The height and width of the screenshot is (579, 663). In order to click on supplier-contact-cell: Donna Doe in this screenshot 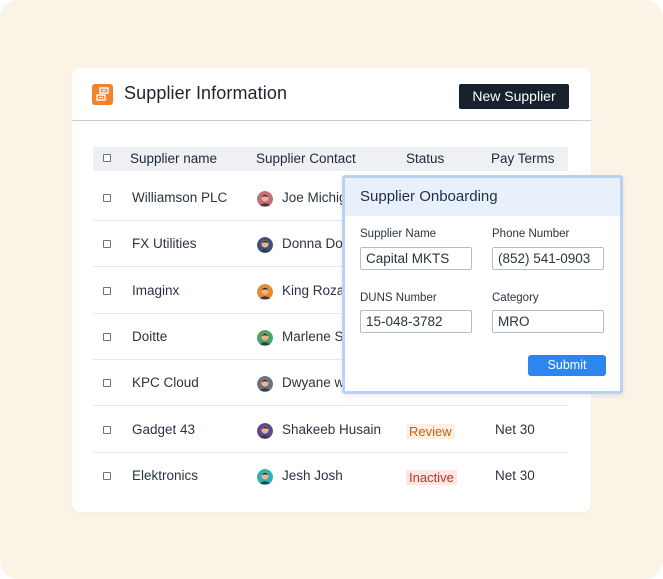, I will do `click(316, 244)`.